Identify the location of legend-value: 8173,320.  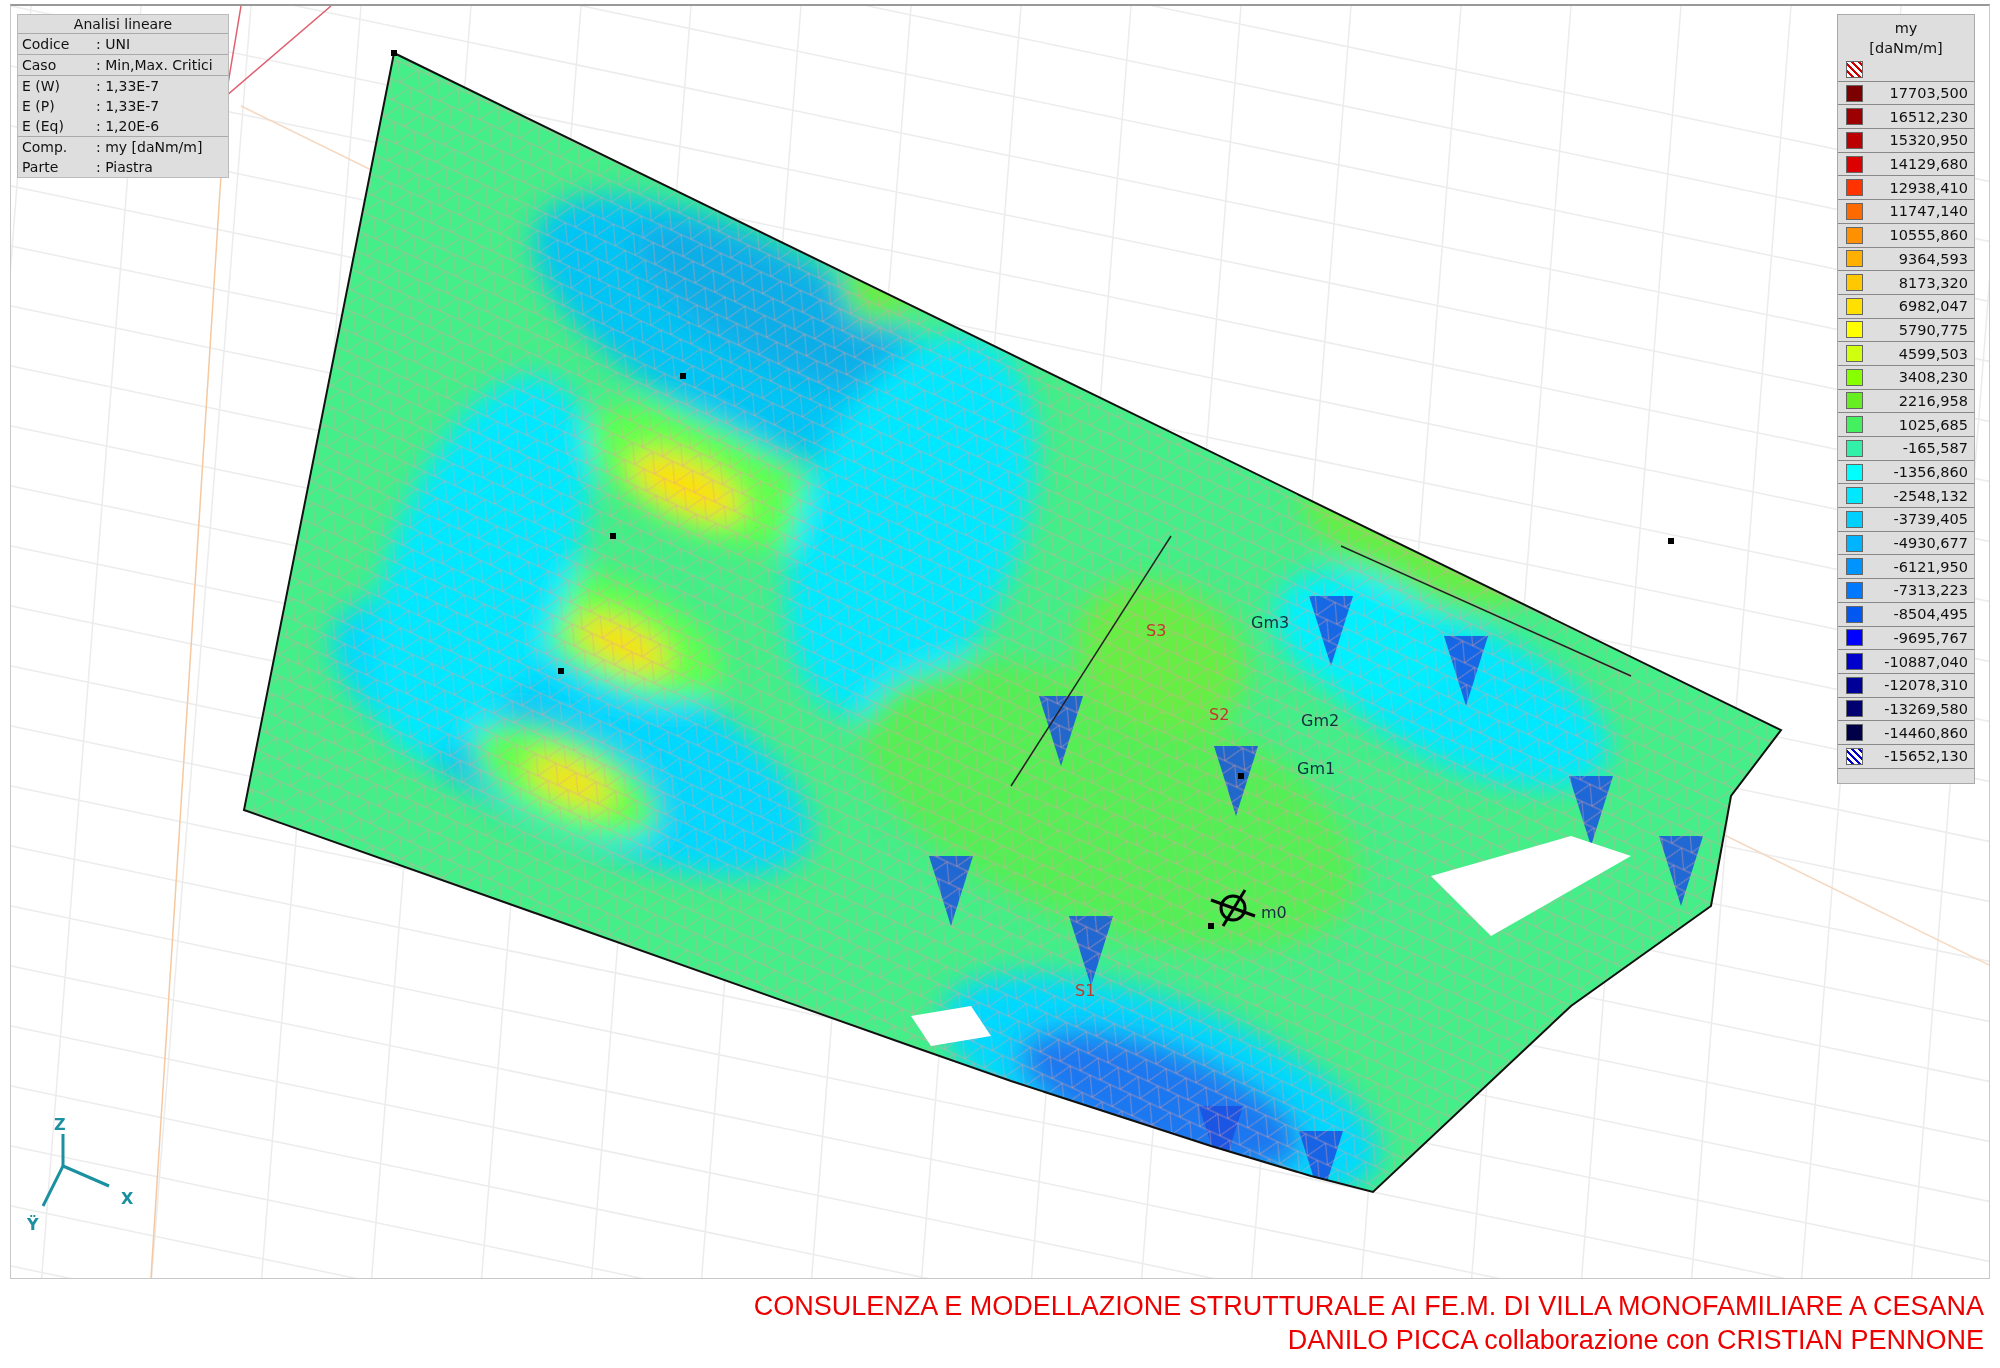
(1933, 282).